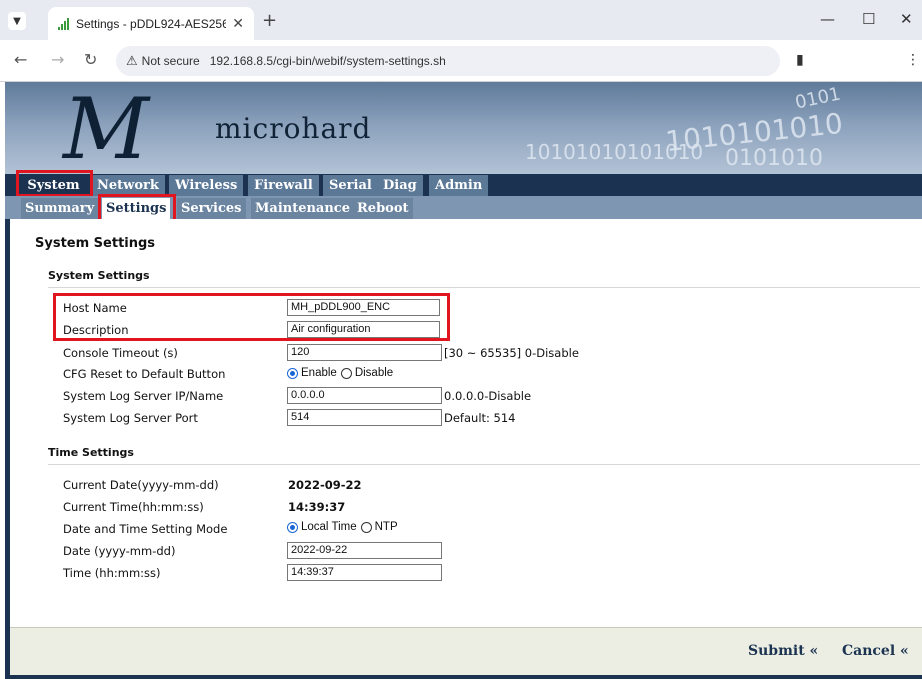 This screenshot has width=922, height=679. I want to click on cfg-reset-enable-label: Enable, so click(319, 373).